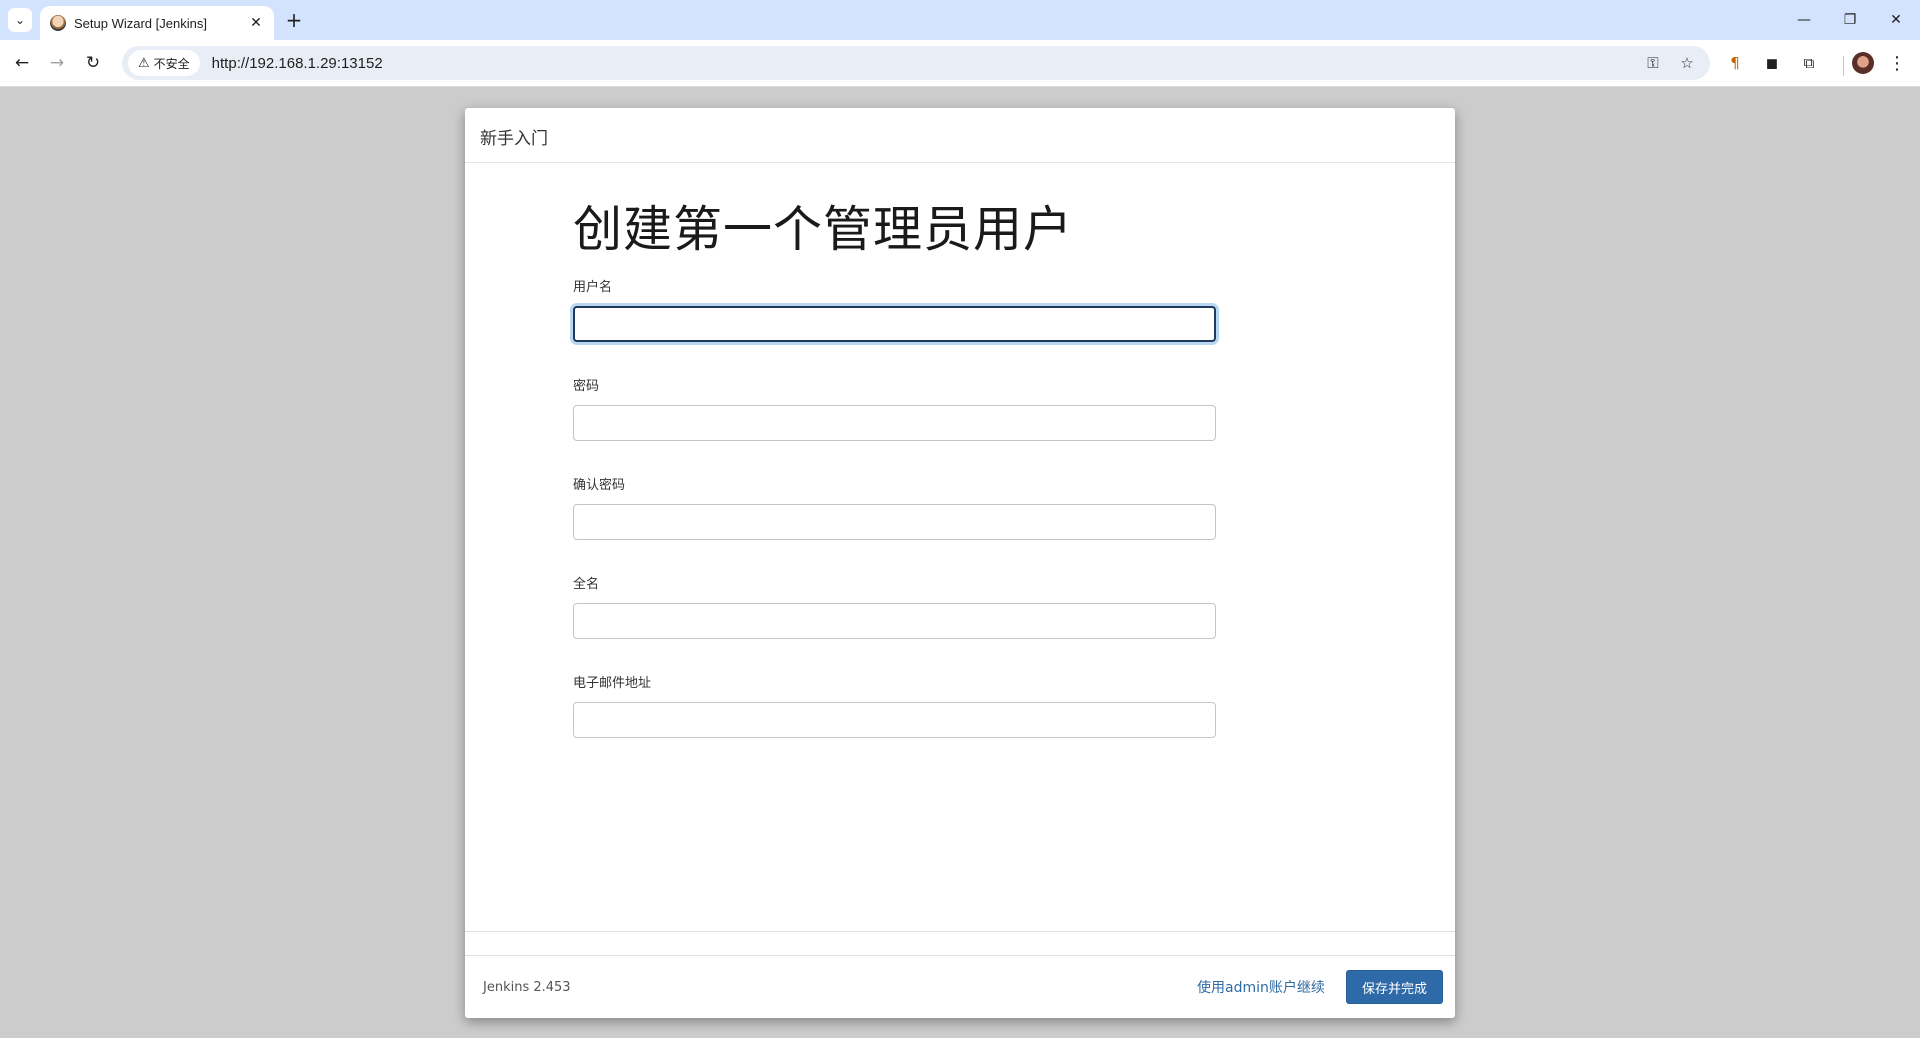 This screenshot has height=1038, width=1920. What do you see at coordinates (1687, 63) in the screenshot?
I see `star-icon: ☆` at bounding box center [1687, 63].